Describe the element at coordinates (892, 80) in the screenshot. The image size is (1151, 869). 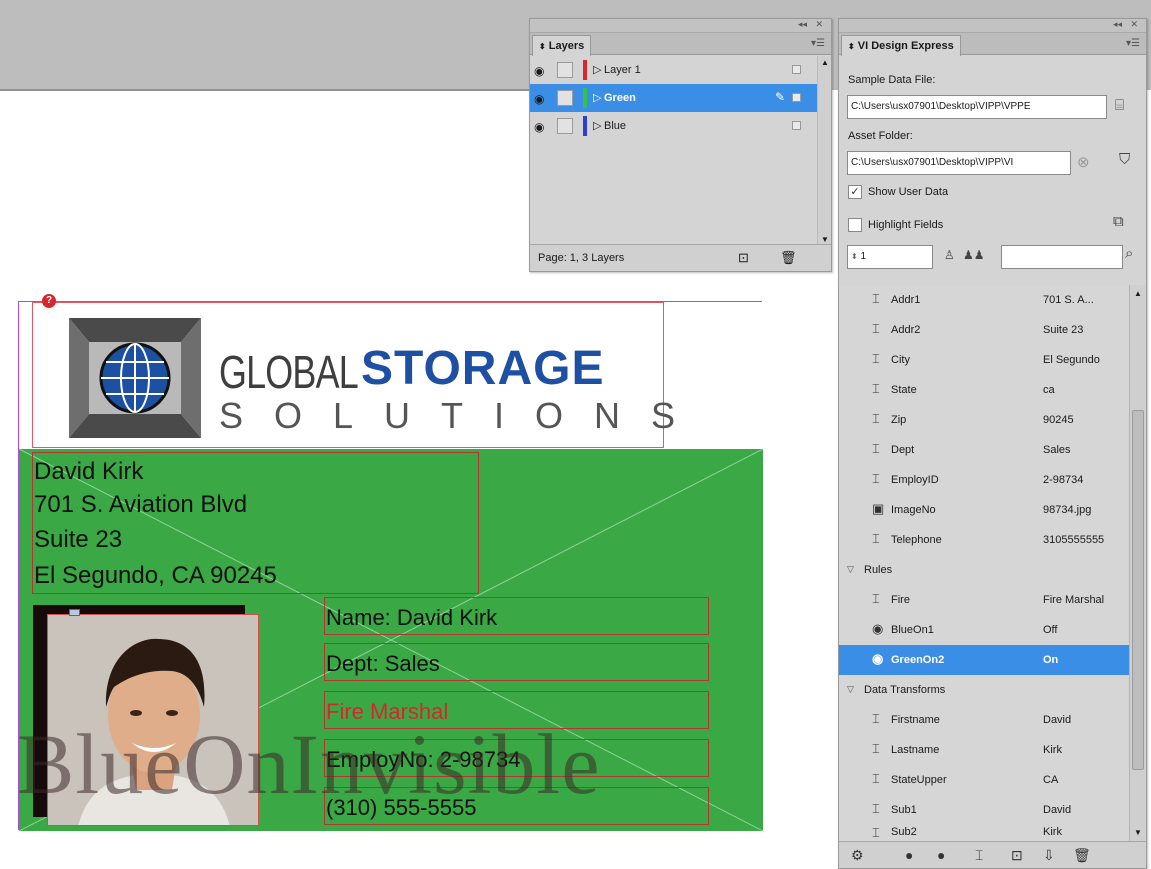
I see `sample-data-label: Sample Data File:` at that location.